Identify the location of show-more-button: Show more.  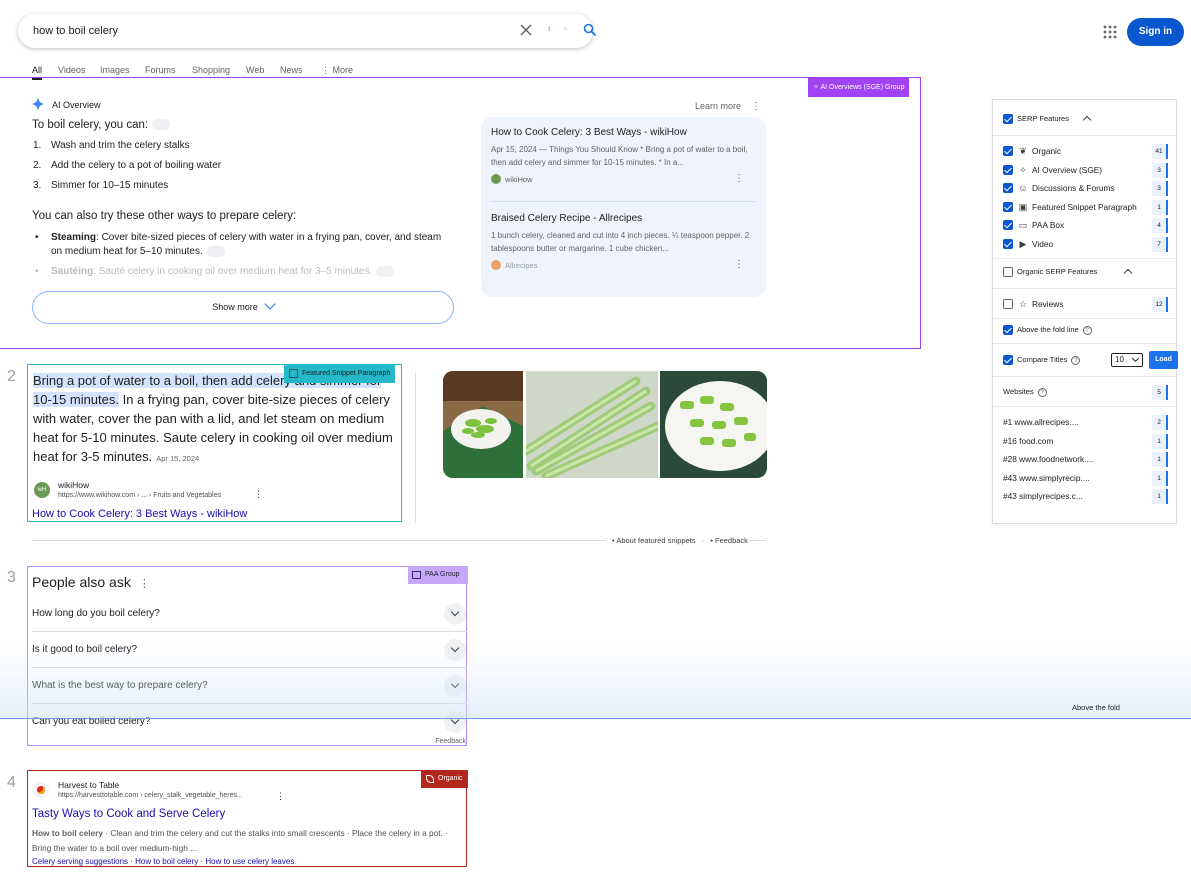
(243, 307).